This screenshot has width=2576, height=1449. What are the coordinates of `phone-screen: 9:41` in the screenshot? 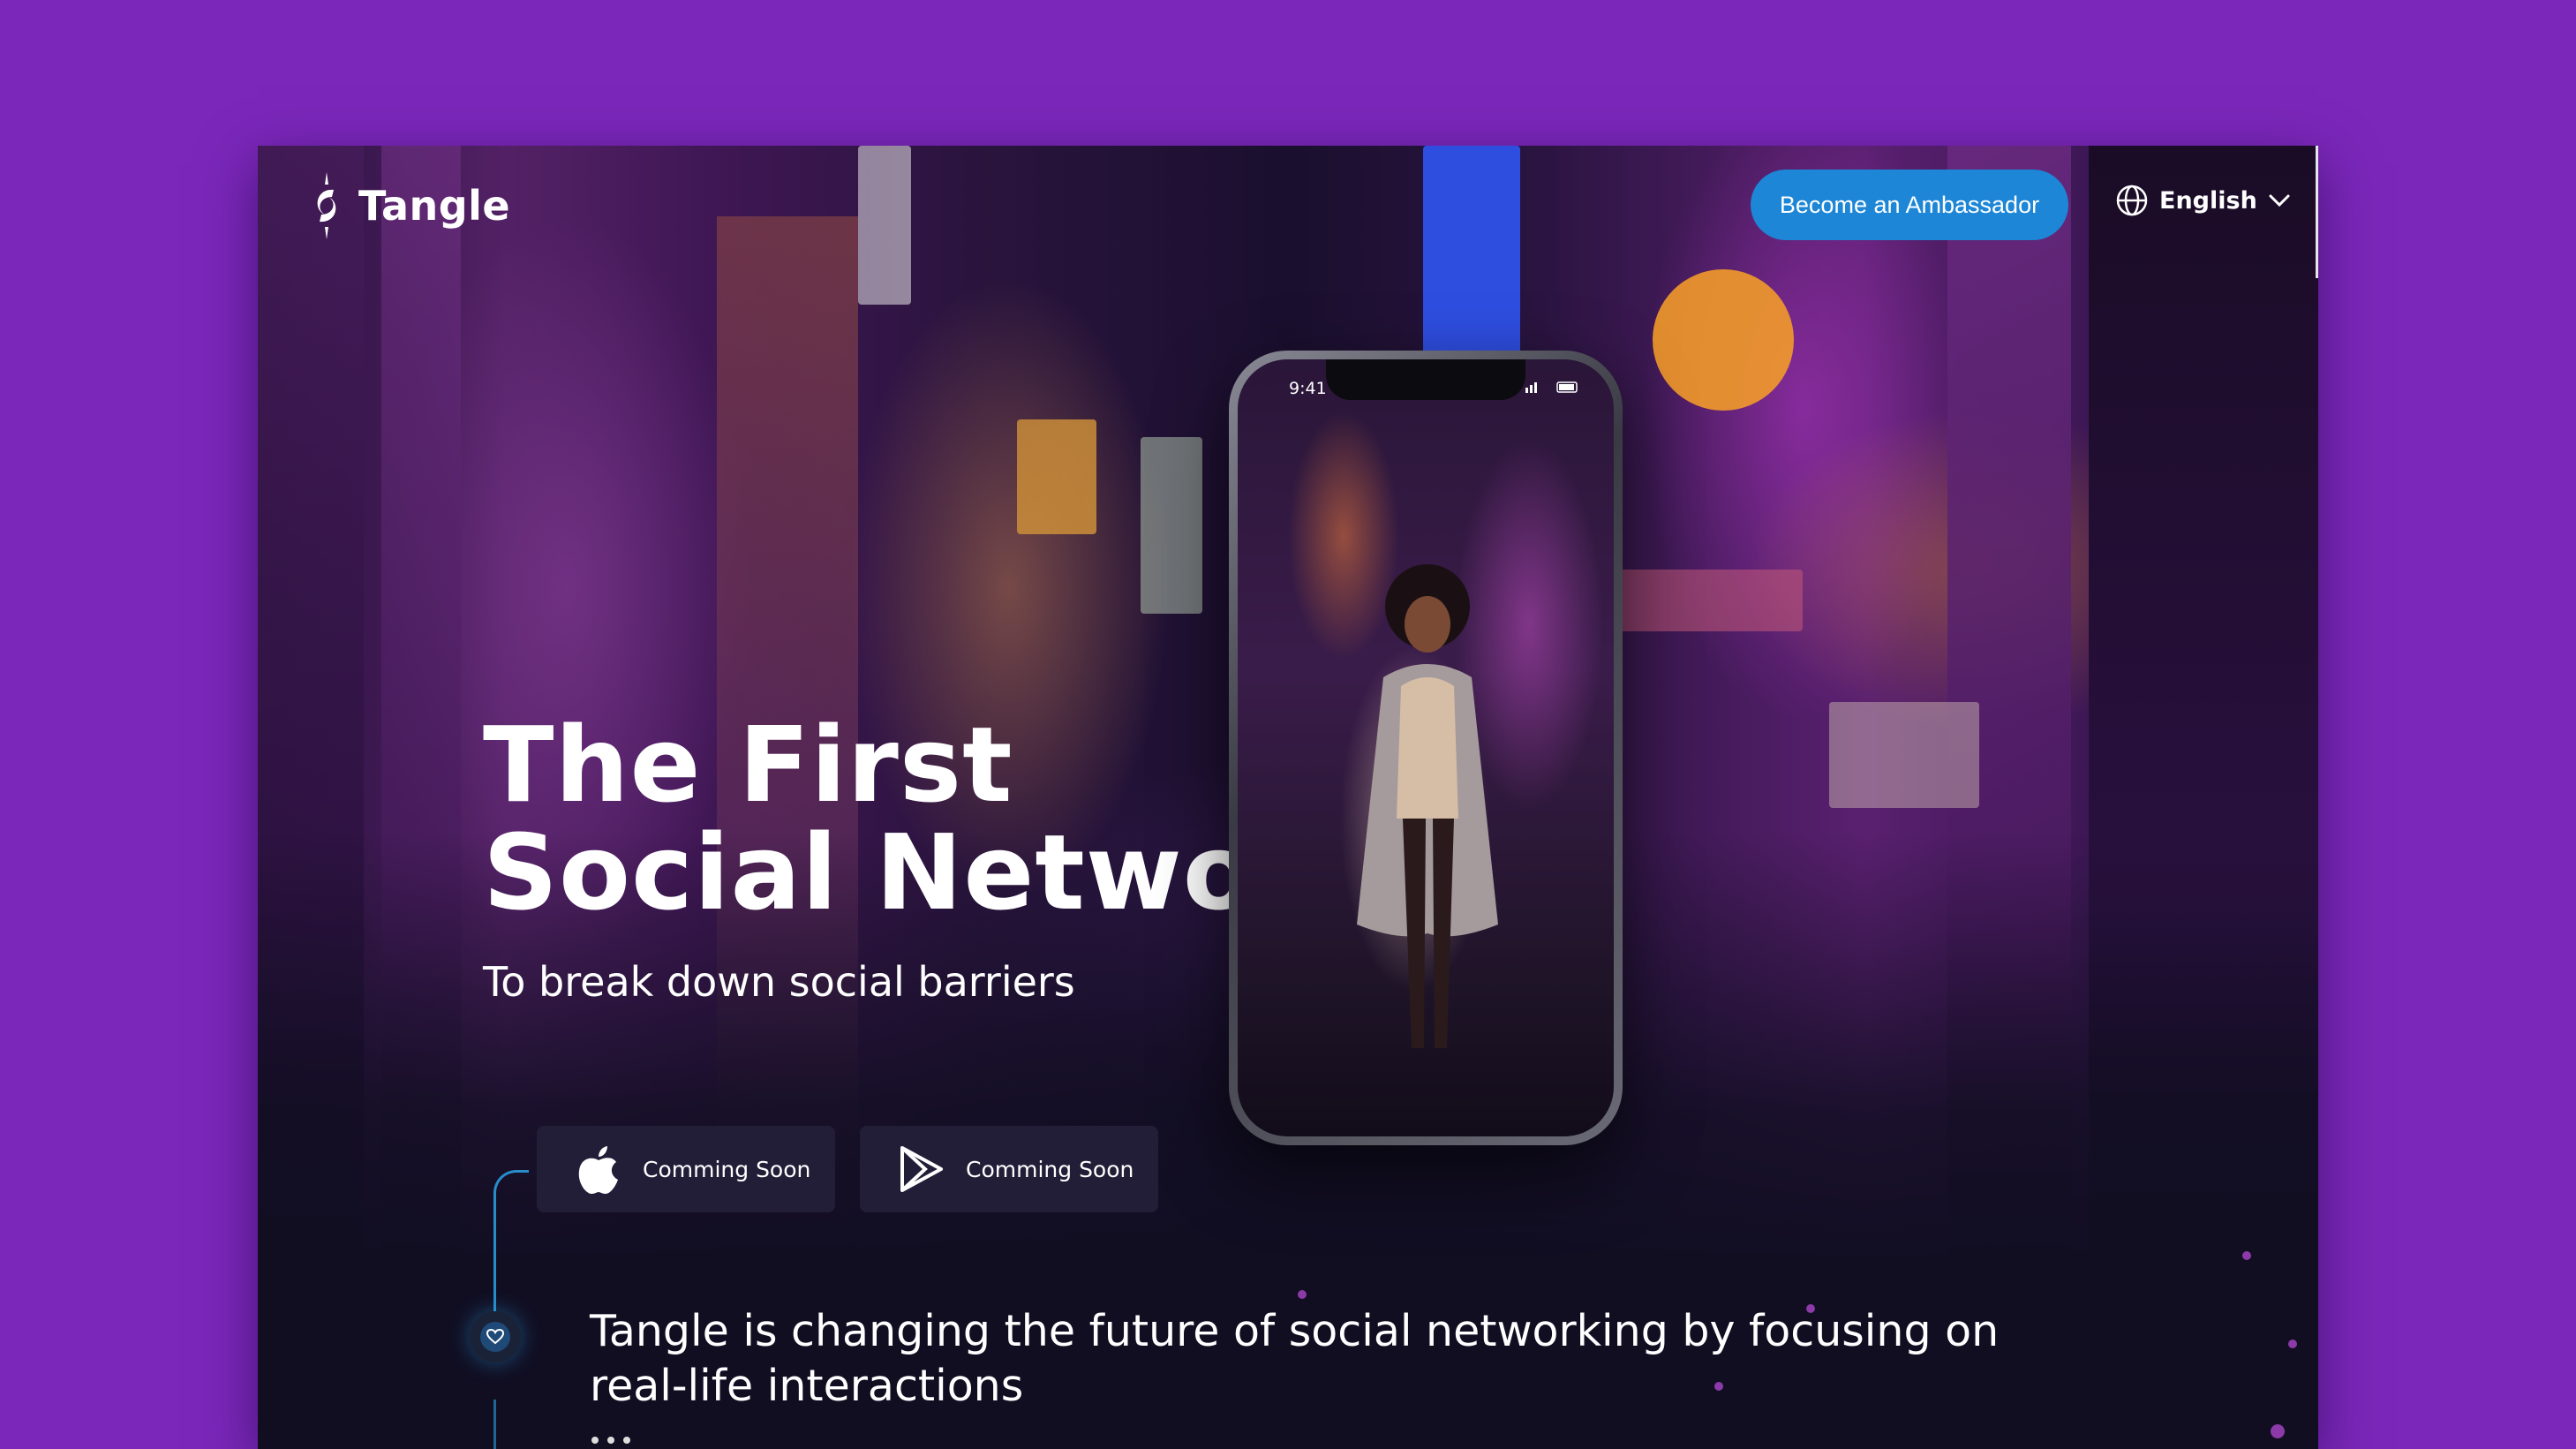 It's located at (1426, 747).